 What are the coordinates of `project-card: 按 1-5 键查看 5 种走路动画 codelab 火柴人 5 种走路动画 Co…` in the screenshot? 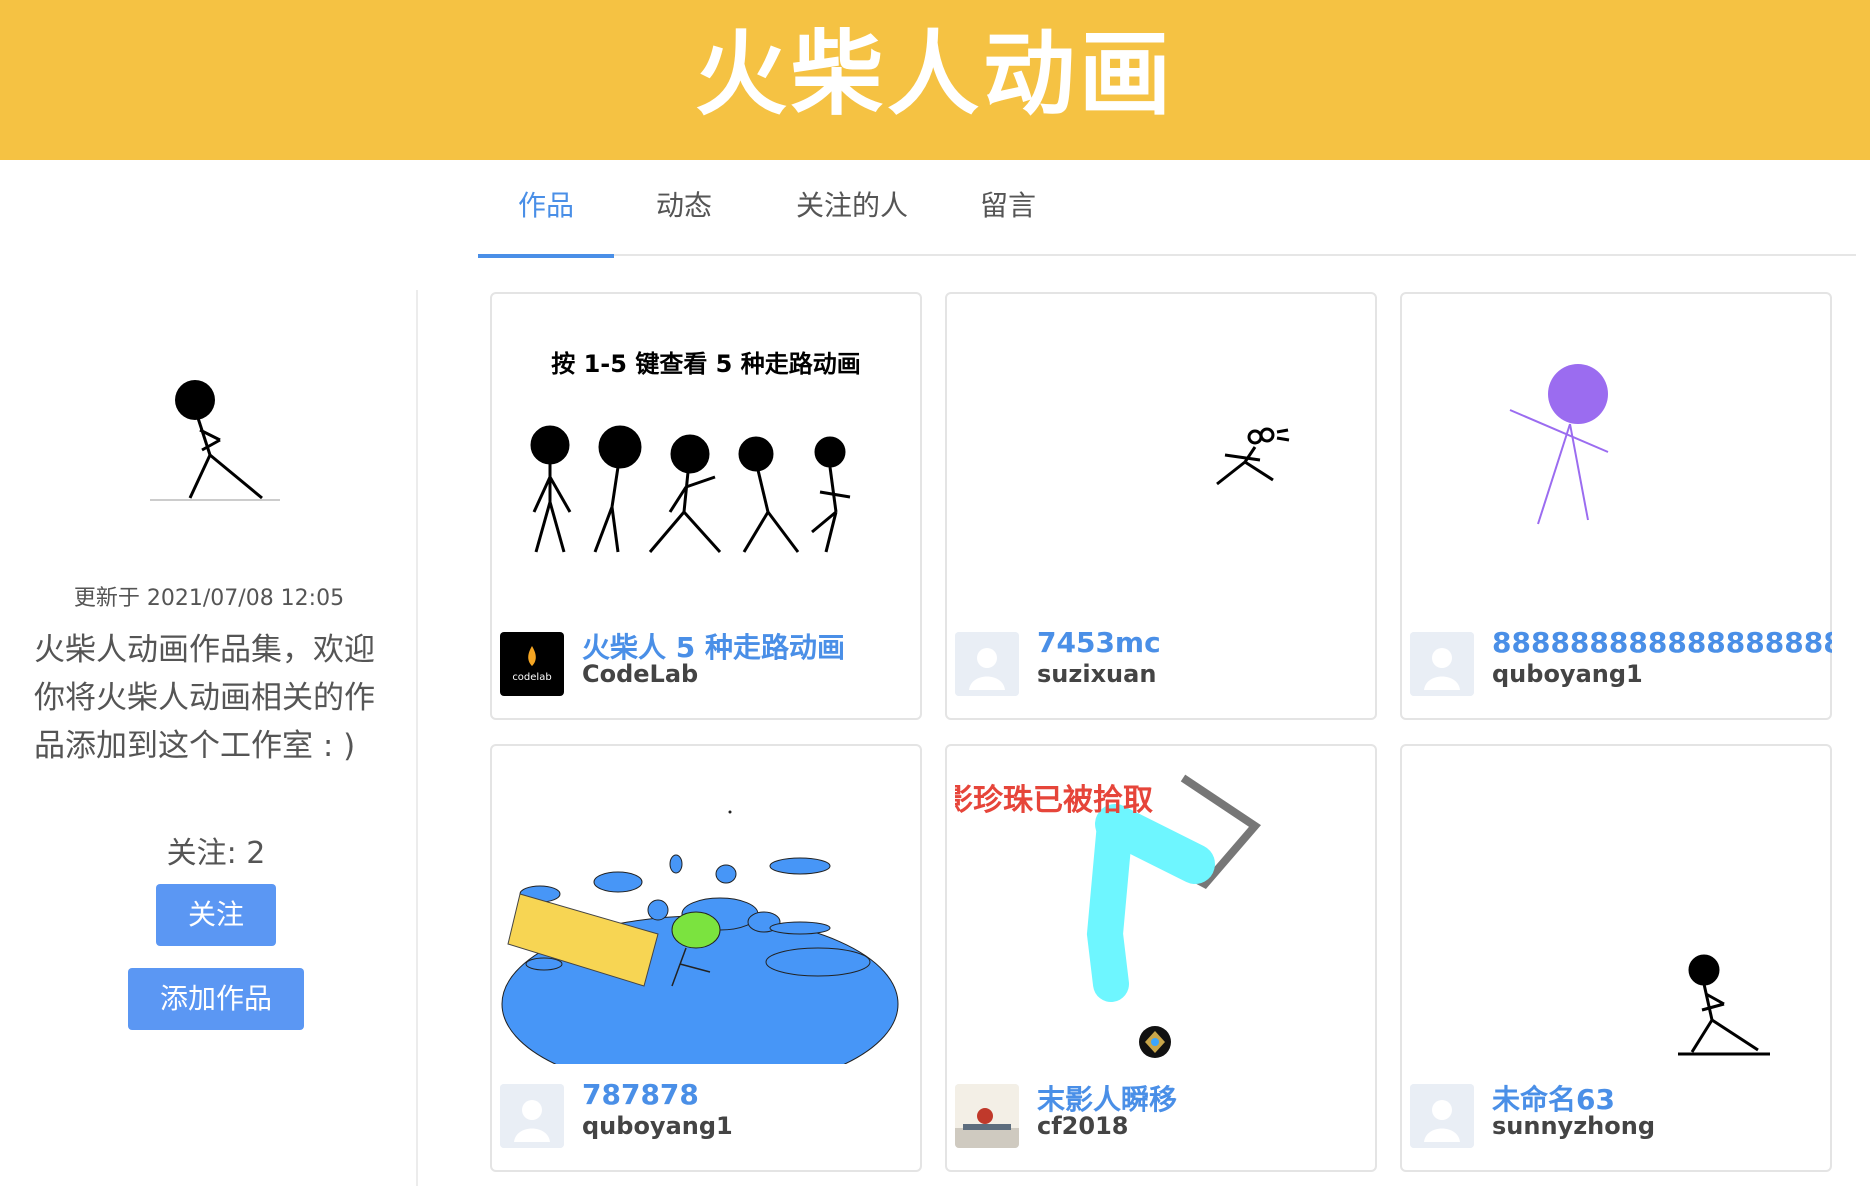 It's located at (706, 506).